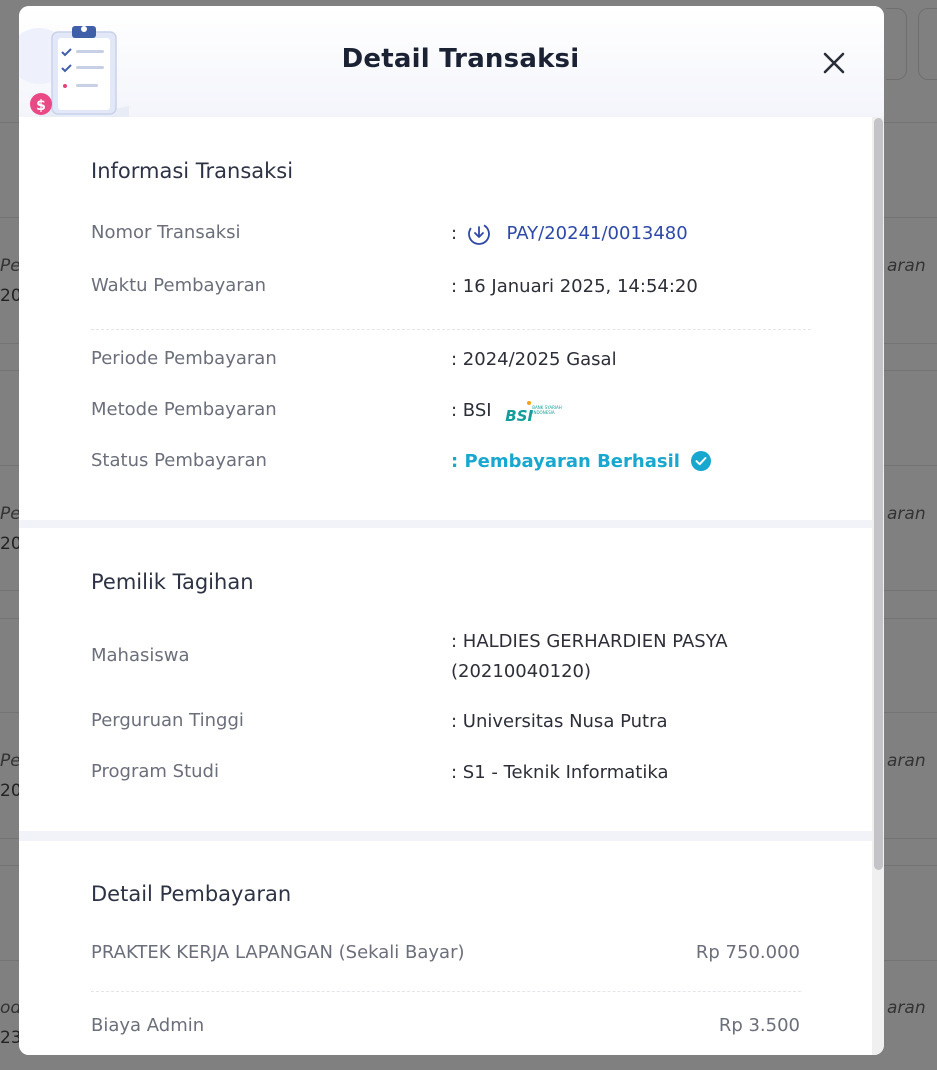 The image size is (937, 1070). Describe the element at coordinates (471, 410) in the screenshot. I see `payment-method-text: : BSI` at that location.